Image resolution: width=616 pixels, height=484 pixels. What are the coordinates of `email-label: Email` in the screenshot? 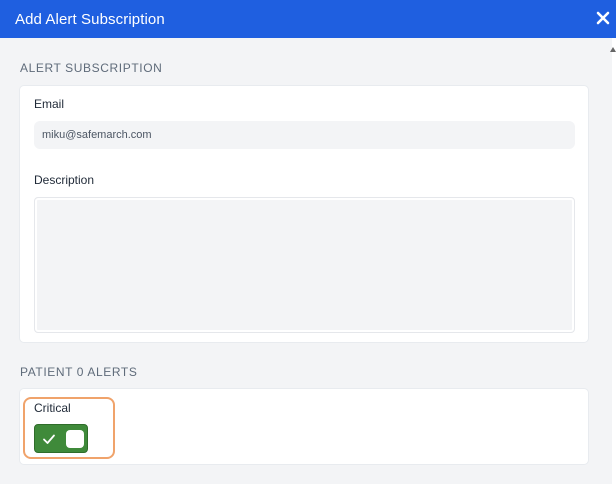 It's located at (49, 104).